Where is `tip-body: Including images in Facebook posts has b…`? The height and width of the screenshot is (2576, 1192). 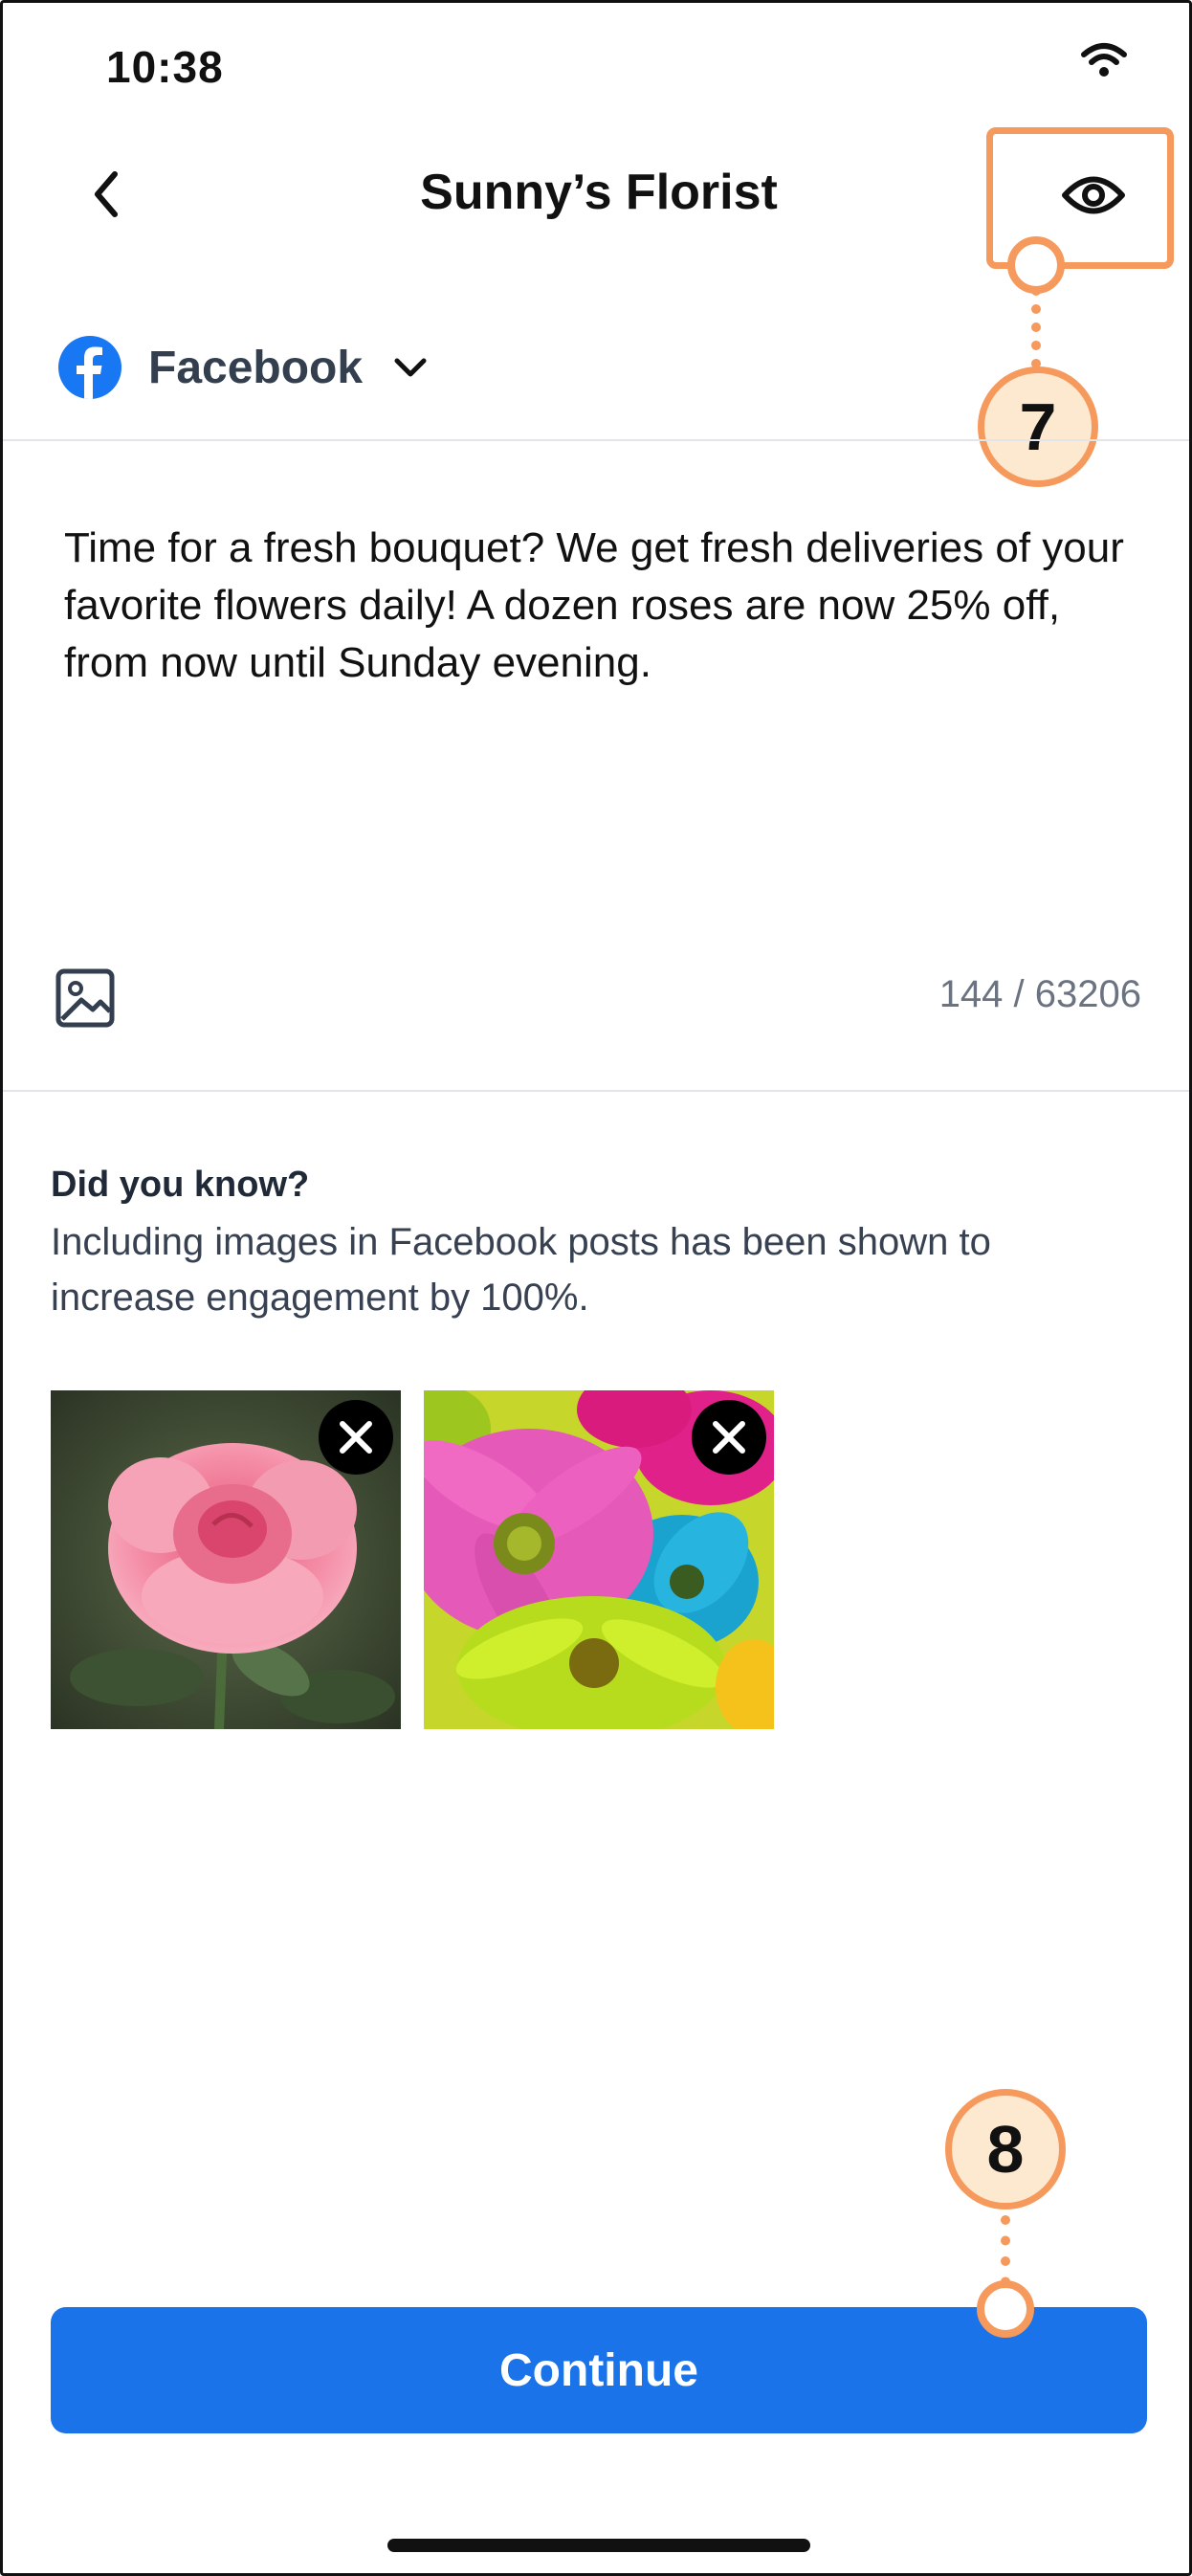
tip-body: Including images in Facebook posts has b… is located at coordinates (521, 1270).